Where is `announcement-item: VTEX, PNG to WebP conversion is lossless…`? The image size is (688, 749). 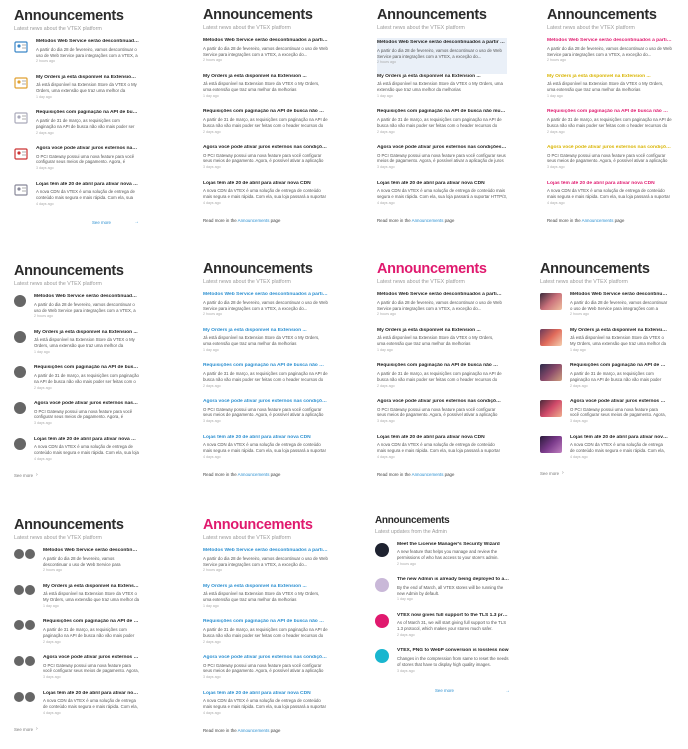
announcement-item: VTEX, PNG to WebP conversion is lossless… is located at coordinates (442, 666).